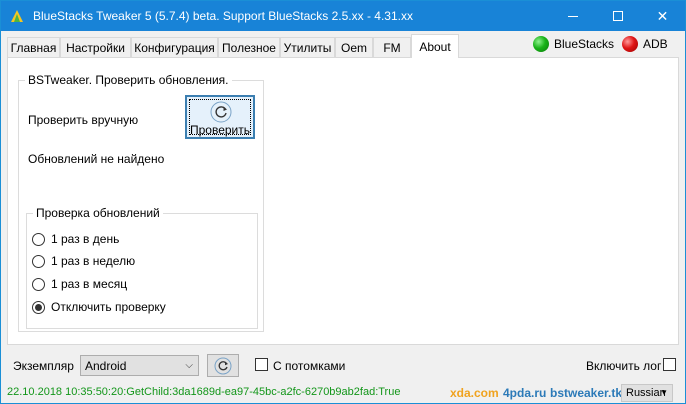 Image resolution: width=686 pixels, height=404 pixels. What do you see at coordinates (106, 366) in the screenshot?
I see `instance-select-value: Android` at bounding box center [106, 366].